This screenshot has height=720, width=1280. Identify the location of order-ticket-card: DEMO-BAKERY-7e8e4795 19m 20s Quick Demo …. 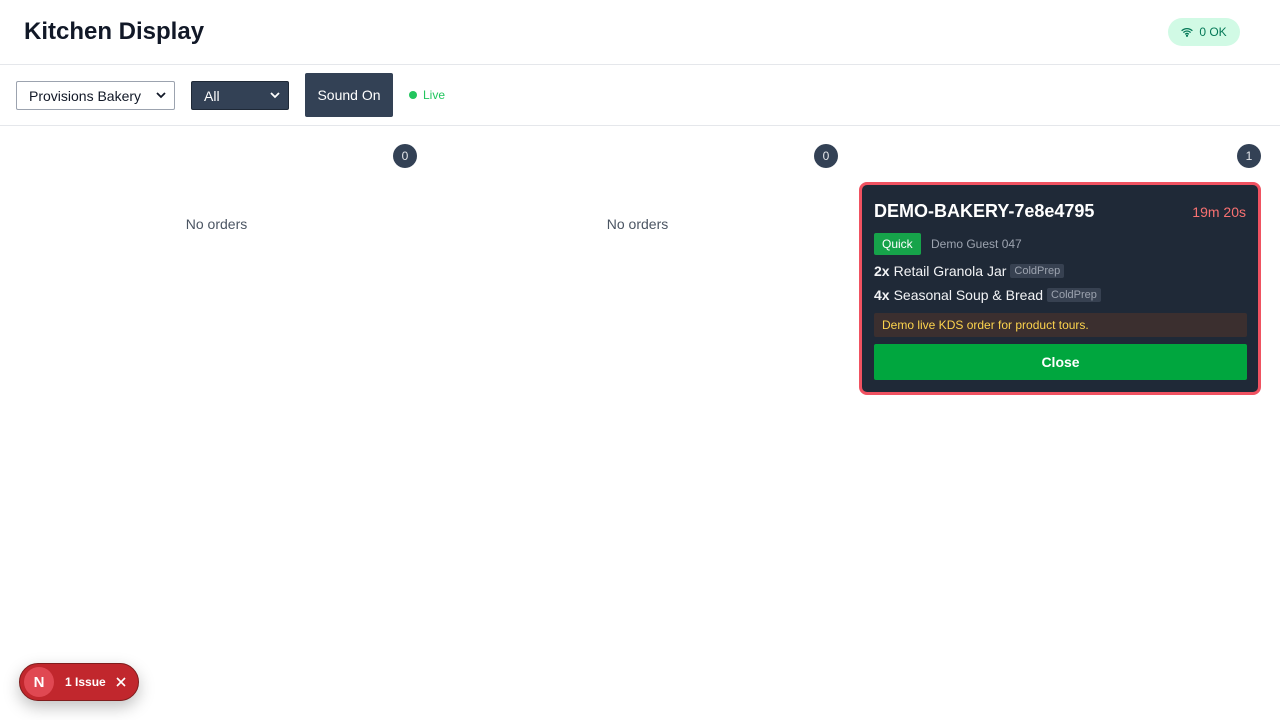
(1060, 288).